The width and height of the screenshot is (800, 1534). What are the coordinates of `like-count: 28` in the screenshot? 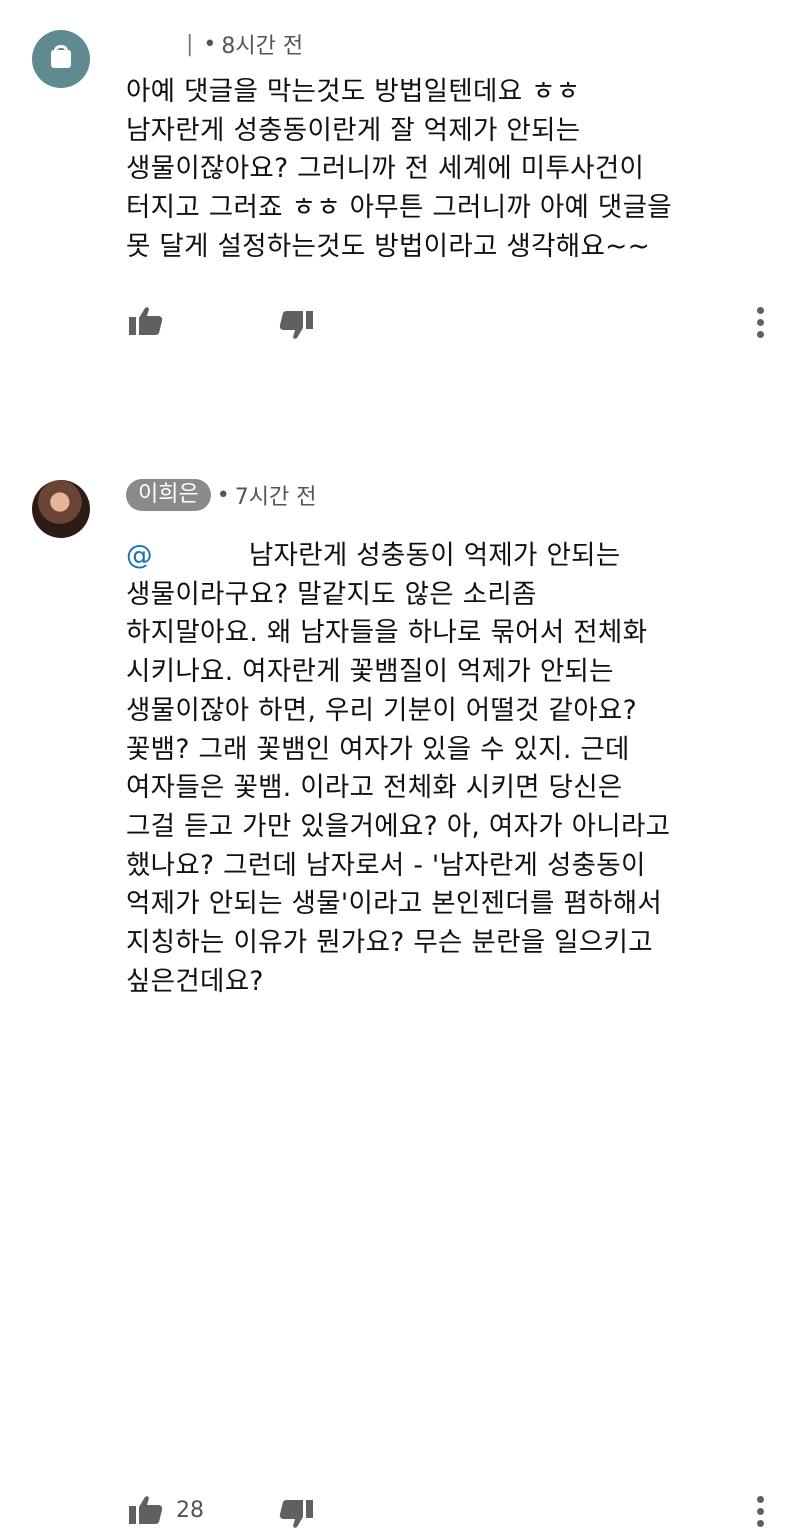 It's located at (190, 1510).